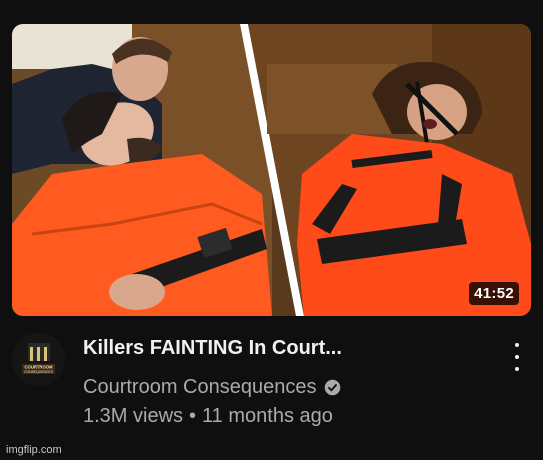 The height and width of the screenshot is (460, 543). Describe the element at coordinates (494, 293) in the screenshot. I see `video-duration-badge: 41:52` at that location.